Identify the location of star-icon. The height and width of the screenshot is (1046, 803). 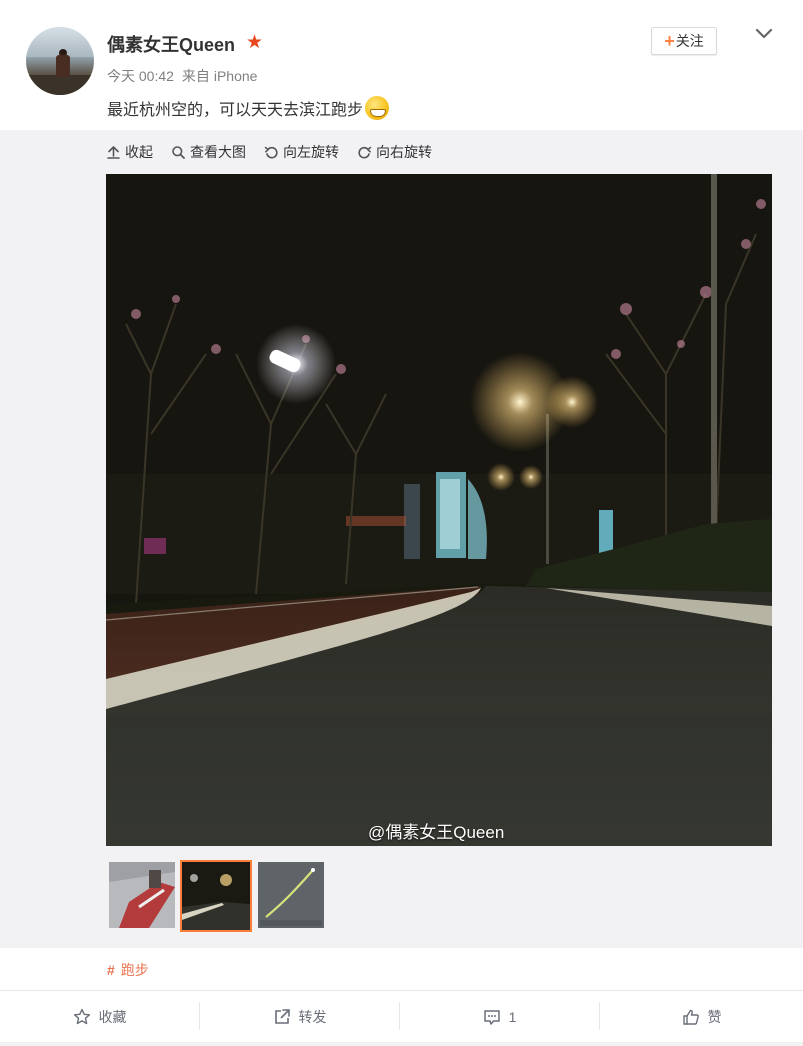
(81, 1016).